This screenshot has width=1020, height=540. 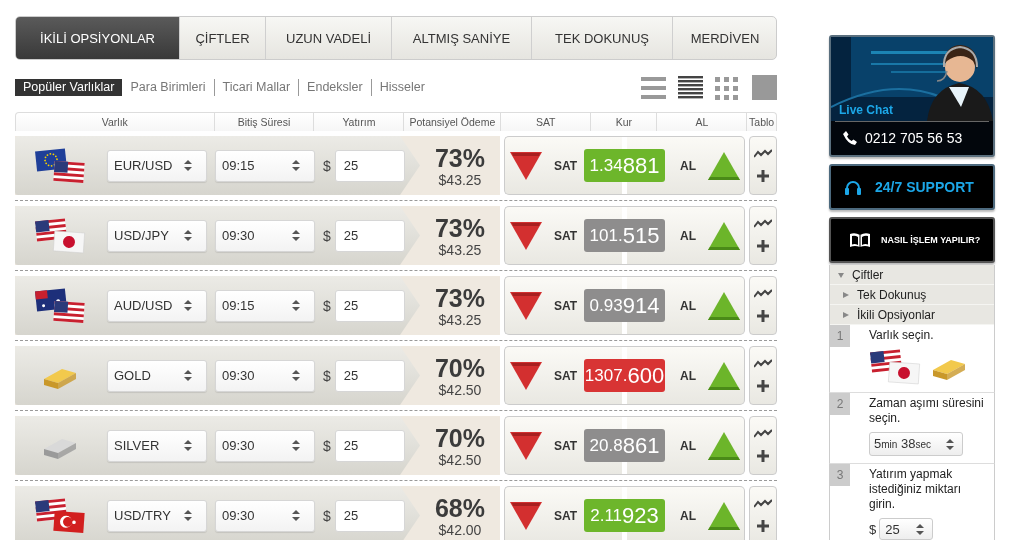 What do you see at coordinates (912, 295) in the screenshot?
I see `menu-item: Tek Dokunuş` at bounding box center [912, 295].